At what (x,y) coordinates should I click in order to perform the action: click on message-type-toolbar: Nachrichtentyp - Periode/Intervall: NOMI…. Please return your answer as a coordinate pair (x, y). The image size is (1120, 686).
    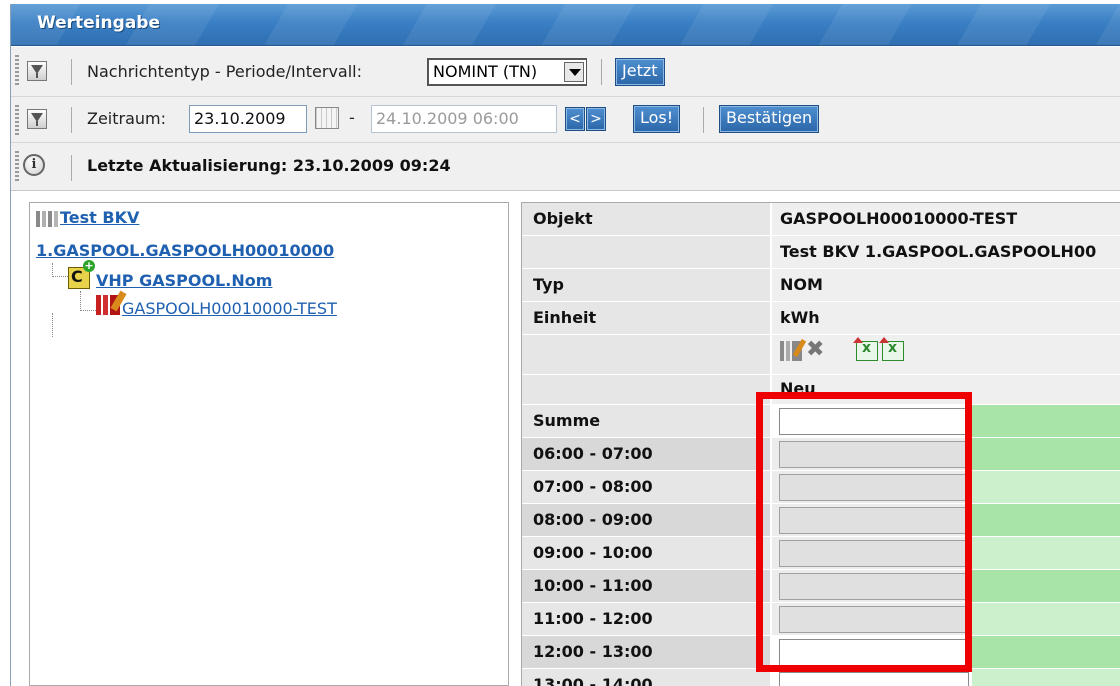
    Looking at the image, I should click on (565, 72).